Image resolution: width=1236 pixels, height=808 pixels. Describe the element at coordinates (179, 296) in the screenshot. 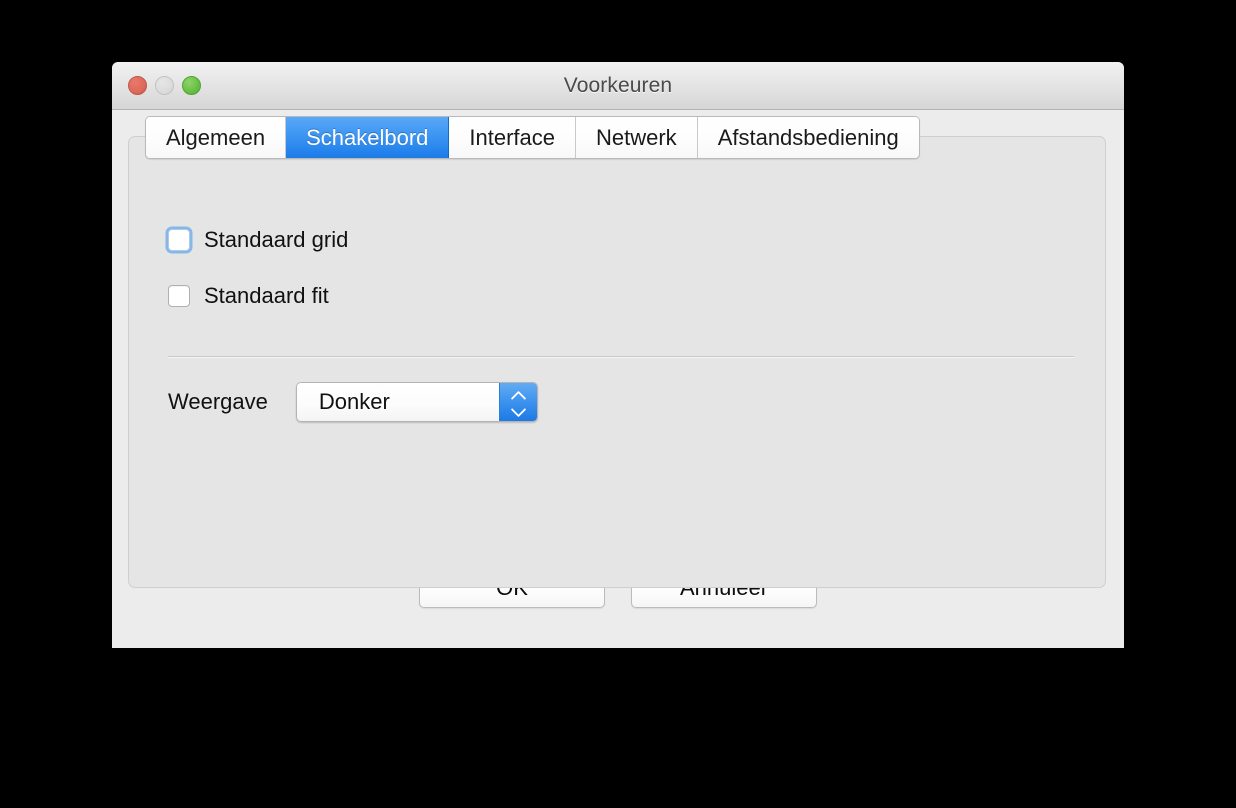

I see `checkbox-standaard-fit` at that location.